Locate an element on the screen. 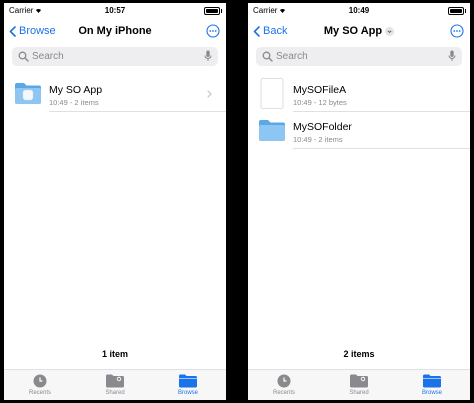  page-title: My SO App is located at coordinates (359, 31).